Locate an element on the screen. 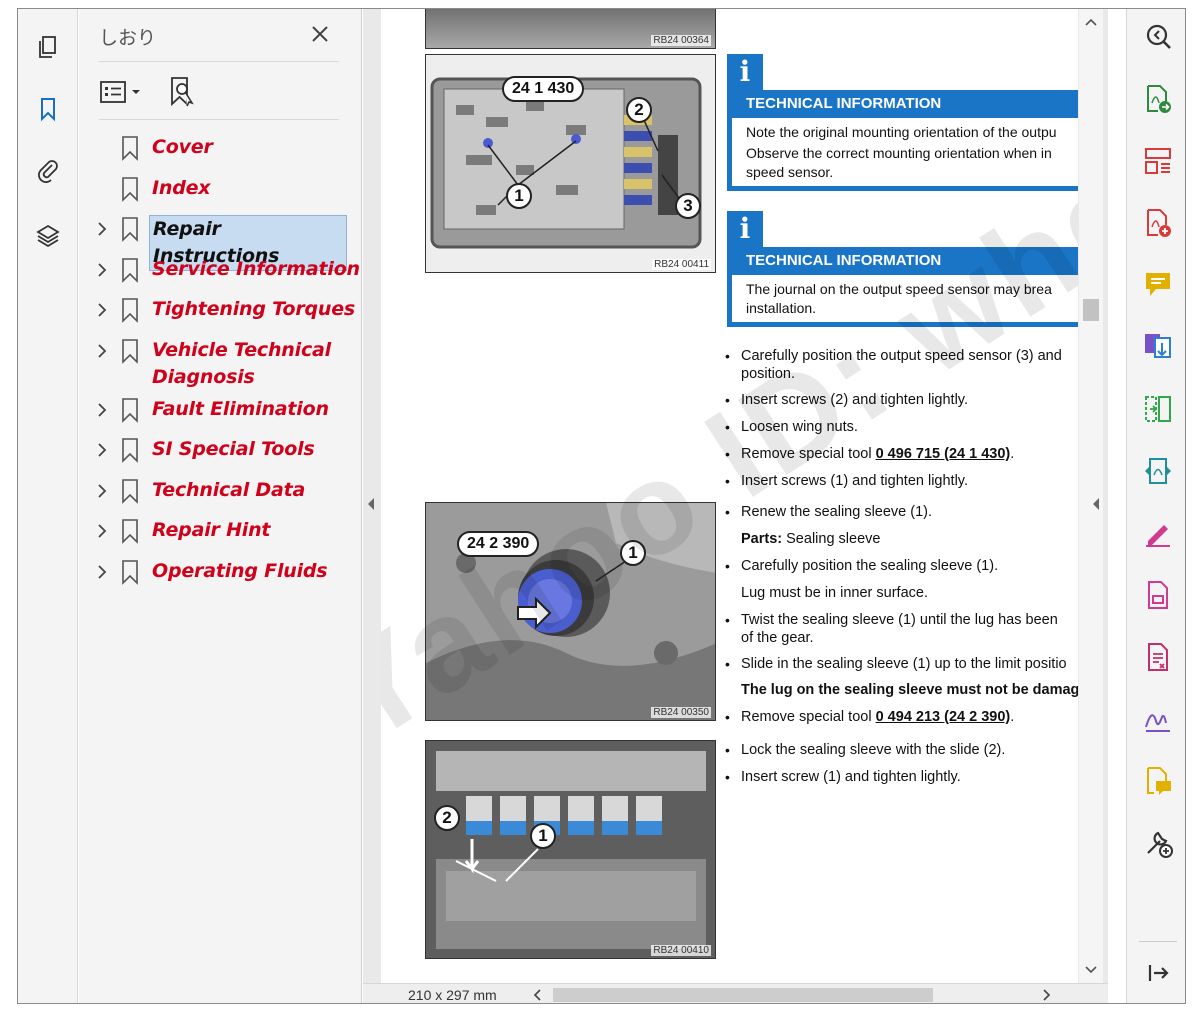 Image resolution: width=1200 pixels, height=1014 pixels. fill-sign-icon is located at coordinates (1158, 533).